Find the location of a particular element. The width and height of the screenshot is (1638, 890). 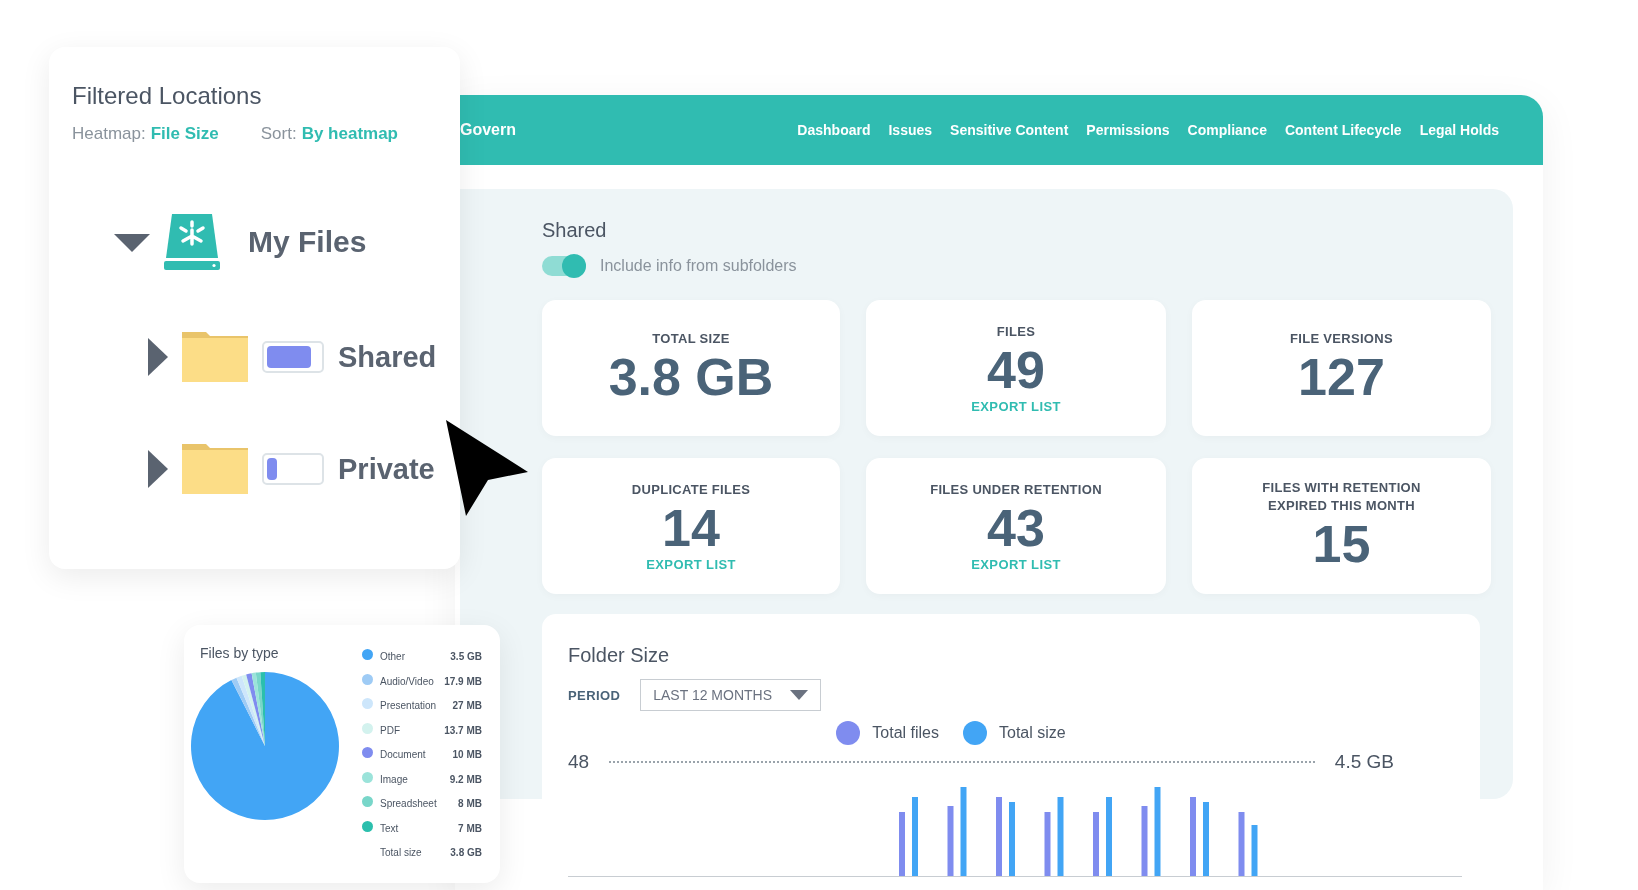

legend-value: 3.8 GB is located at coordinates (466, 852).